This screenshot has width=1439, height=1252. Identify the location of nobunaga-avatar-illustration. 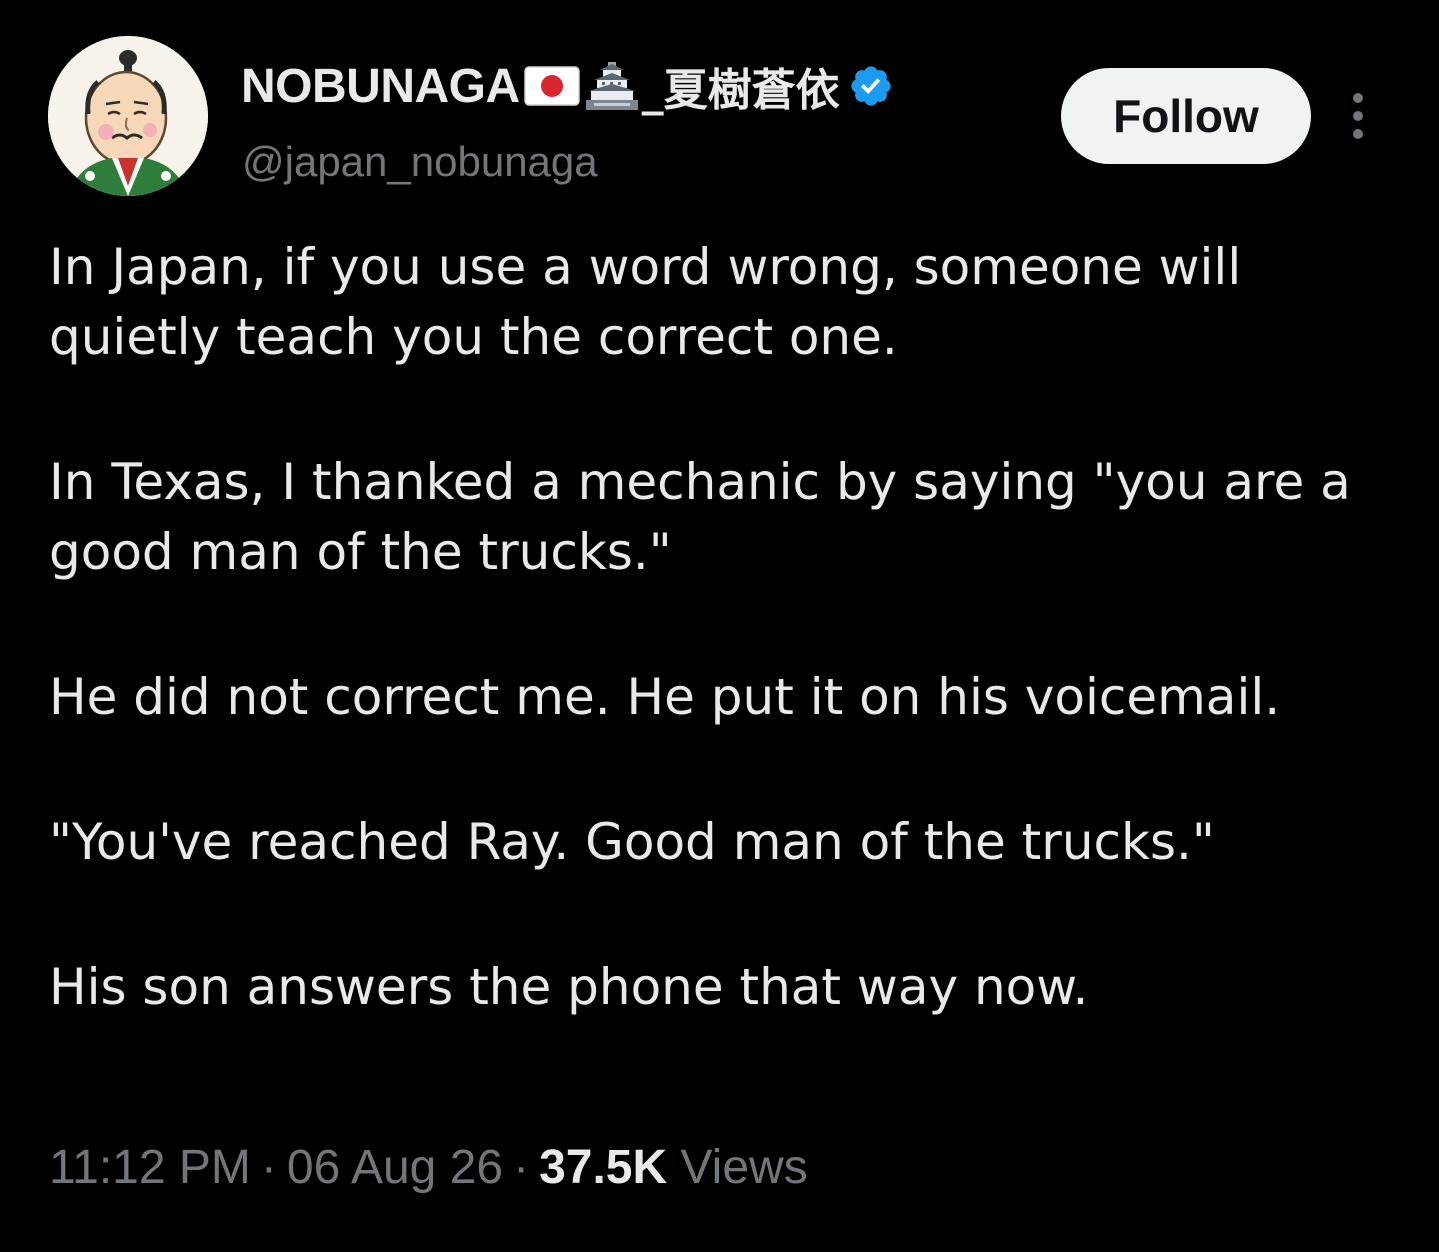
(128, 116).